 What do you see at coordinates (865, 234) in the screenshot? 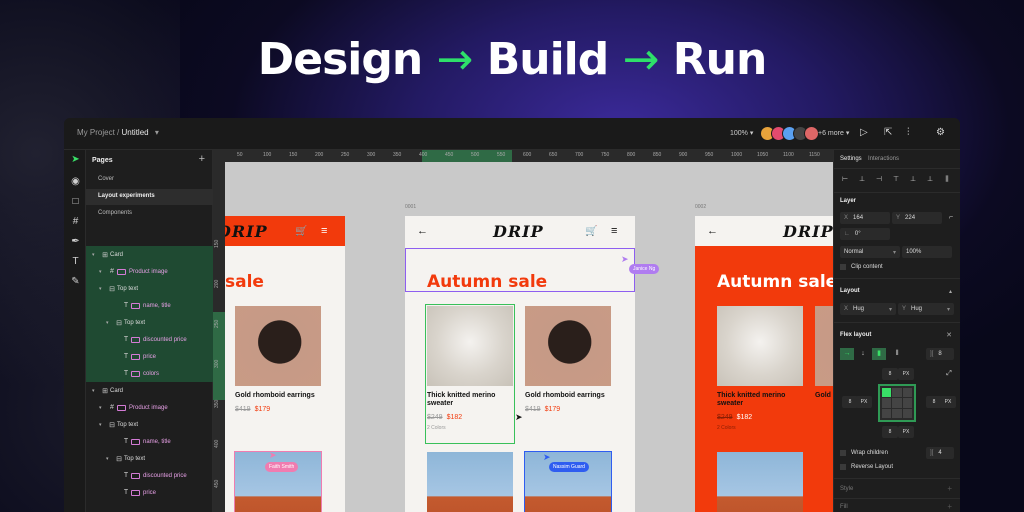
I see `rotation-input: ∟ 0°` at bounding box center [865, 234].